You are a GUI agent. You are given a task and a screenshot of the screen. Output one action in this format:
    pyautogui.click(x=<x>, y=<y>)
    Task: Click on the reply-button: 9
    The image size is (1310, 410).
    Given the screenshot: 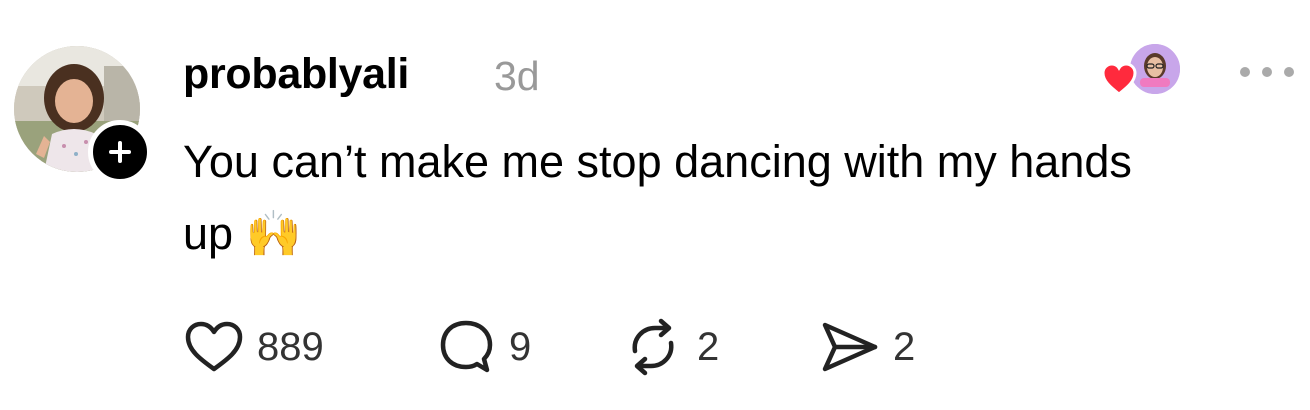 What is the action you would take?
    pyautogui.click(x=528, y=347)
    